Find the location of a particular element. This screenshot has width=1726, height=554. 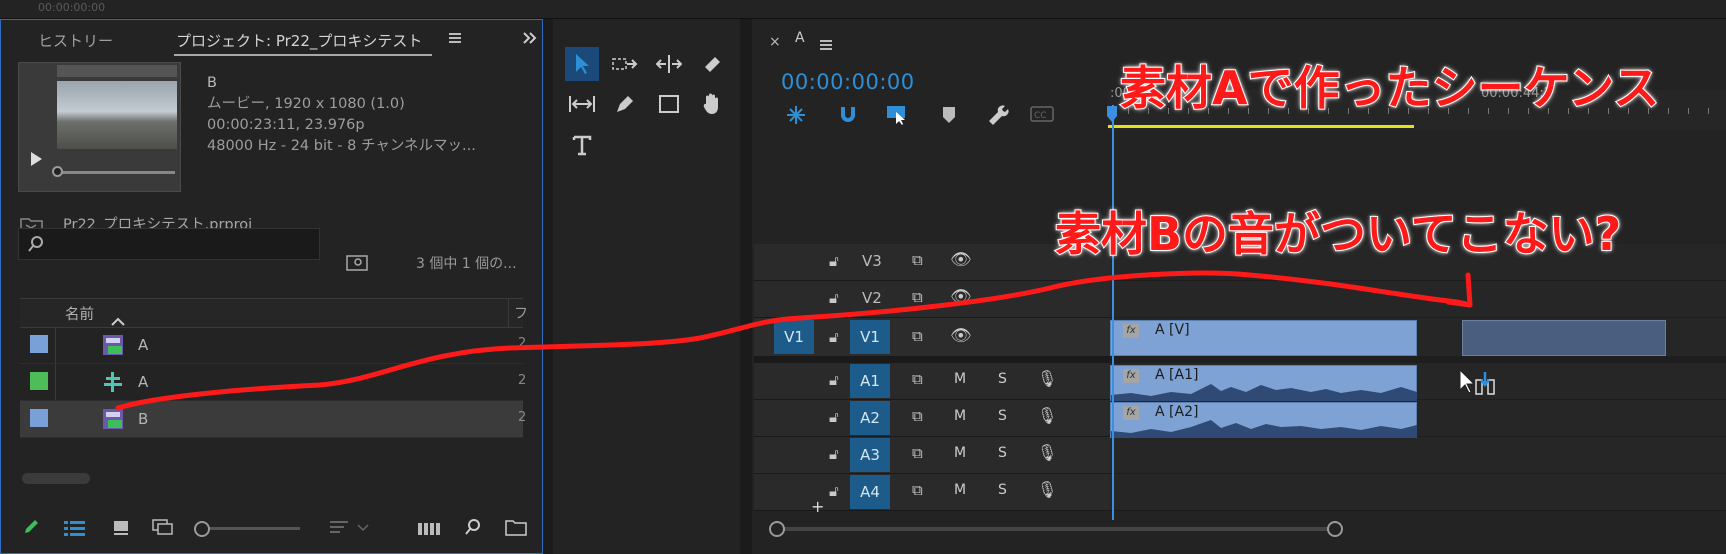

zoom-slider is located at coordinates (247, 529).